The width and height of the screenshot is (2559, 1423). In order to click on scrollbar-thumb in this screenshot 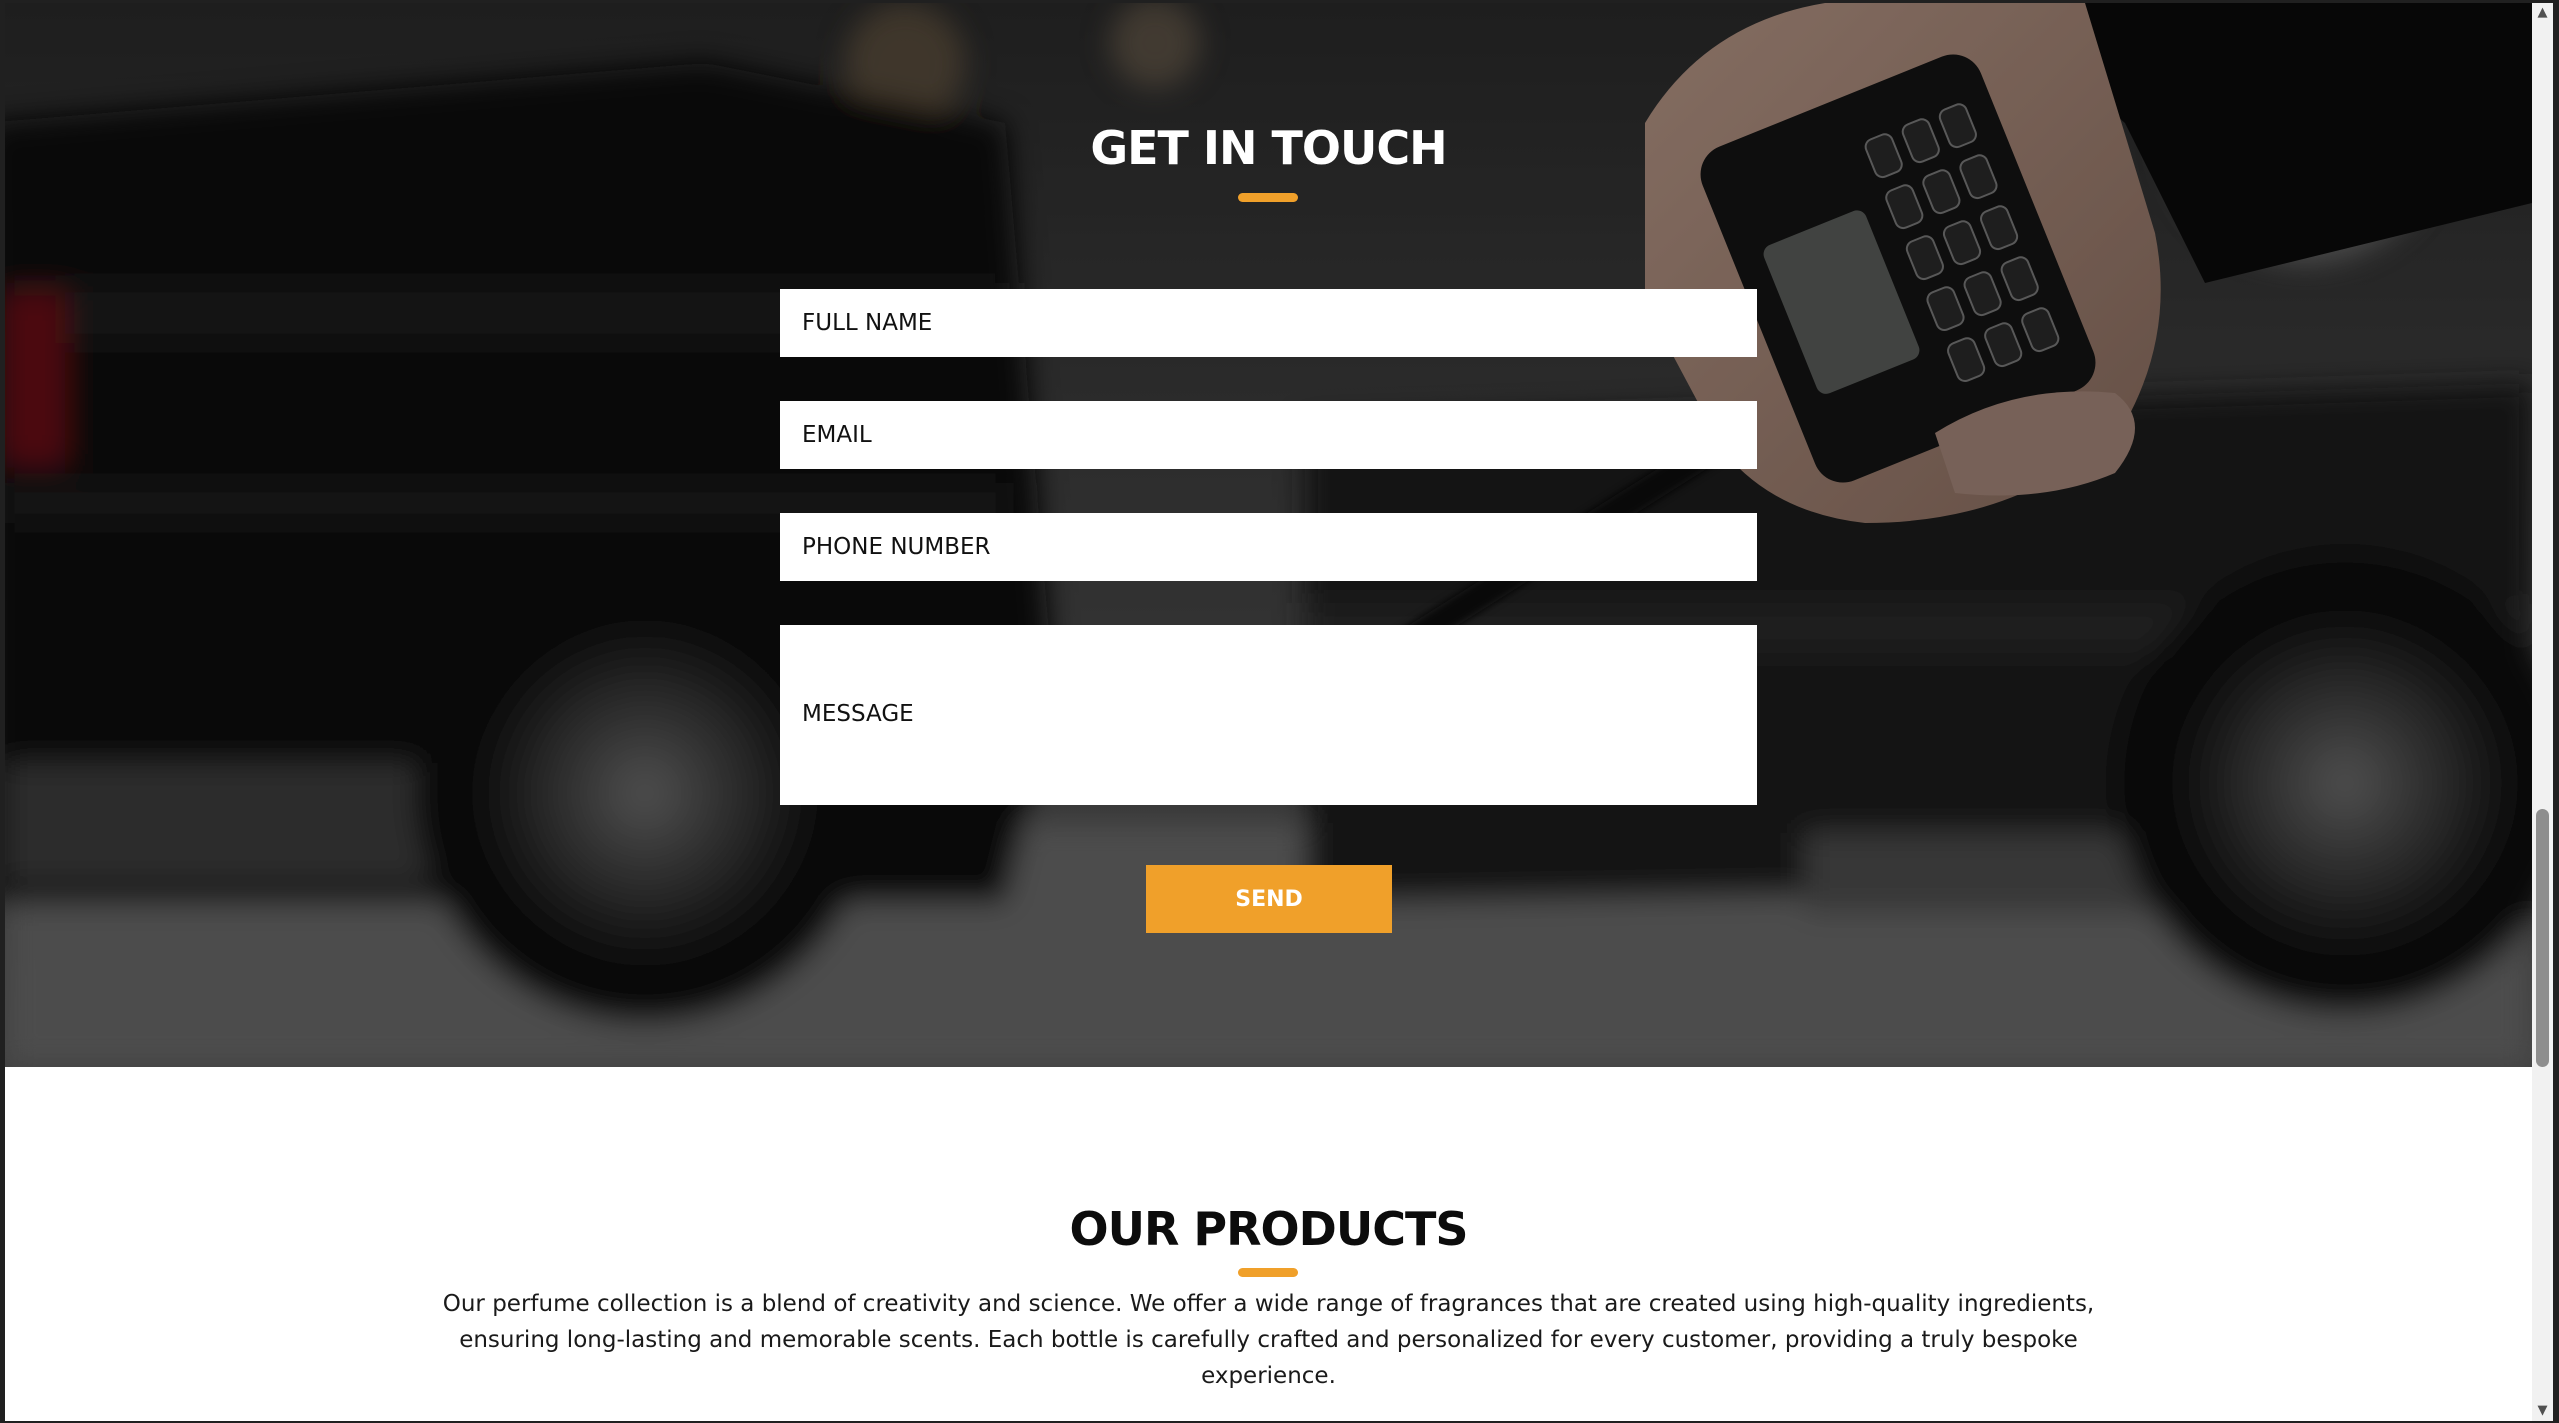, I will do `click(2542, 938)`.